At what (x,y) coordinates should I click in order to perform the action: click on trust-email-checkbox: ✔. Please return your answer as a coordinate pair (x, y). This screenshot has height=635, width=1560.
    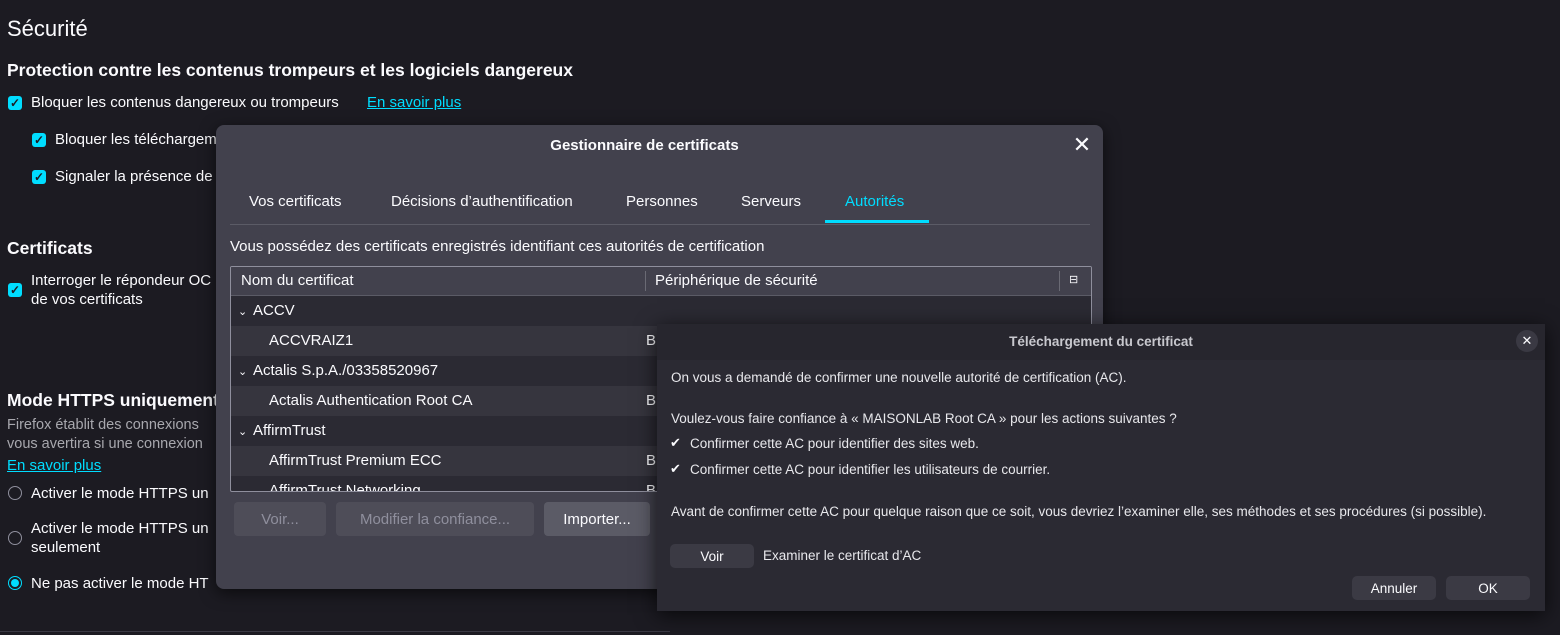
    Looking at the image, I should click on (675, 469).